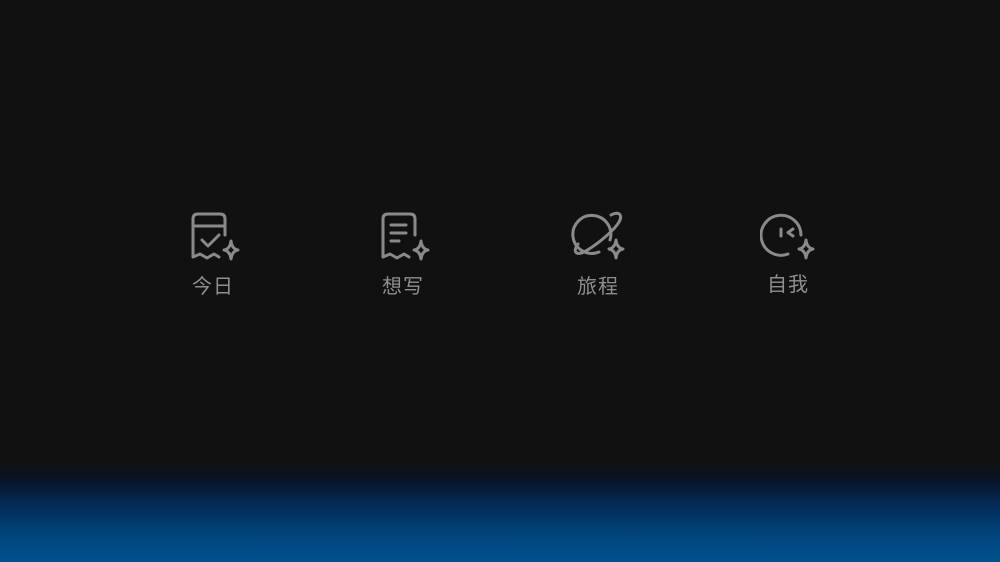 This screenshot has width=1000, height=562. Describe the element at coordinates (598, 286) in the screenshot. I see `tab-journey-label: 旅程` at that location.